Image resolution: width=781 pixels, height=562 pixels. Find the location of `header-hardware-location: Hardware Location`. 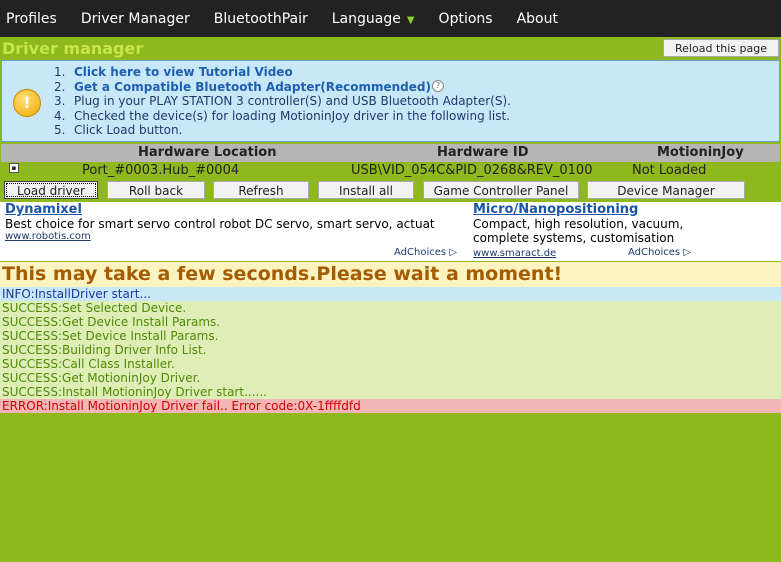

header-hardware-location: Hardware Location is located at coordinates (207, 152).